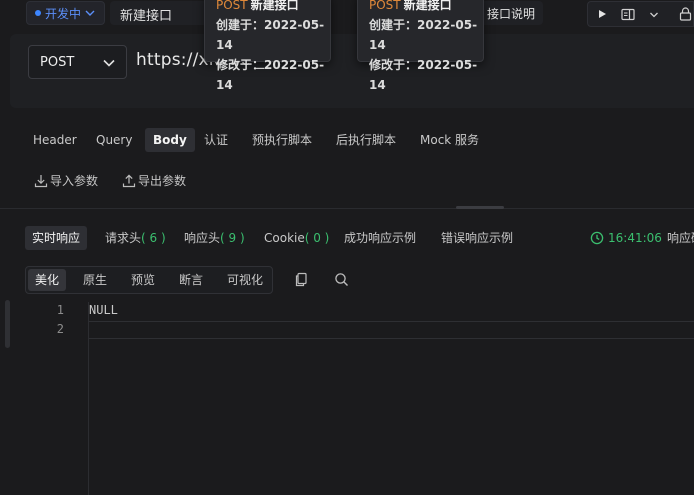  I want to click on response-time: 16:41:06, so click(626, 238).